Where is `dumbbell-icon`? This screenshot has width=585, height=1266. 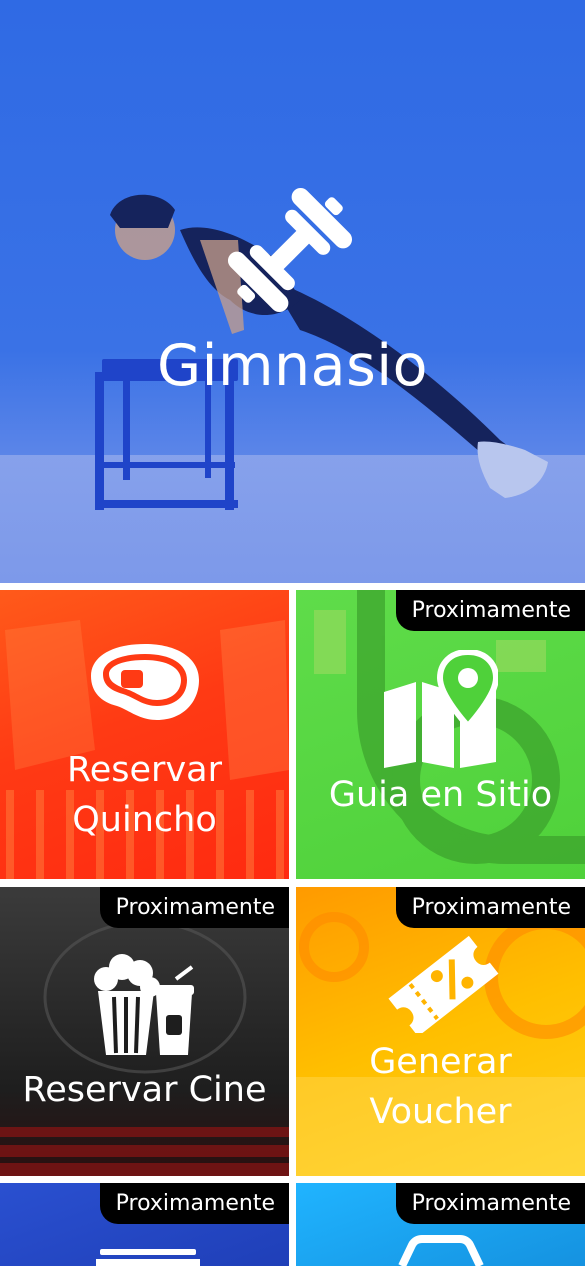 dumbbell-icon is located at coordinates (290, 250).